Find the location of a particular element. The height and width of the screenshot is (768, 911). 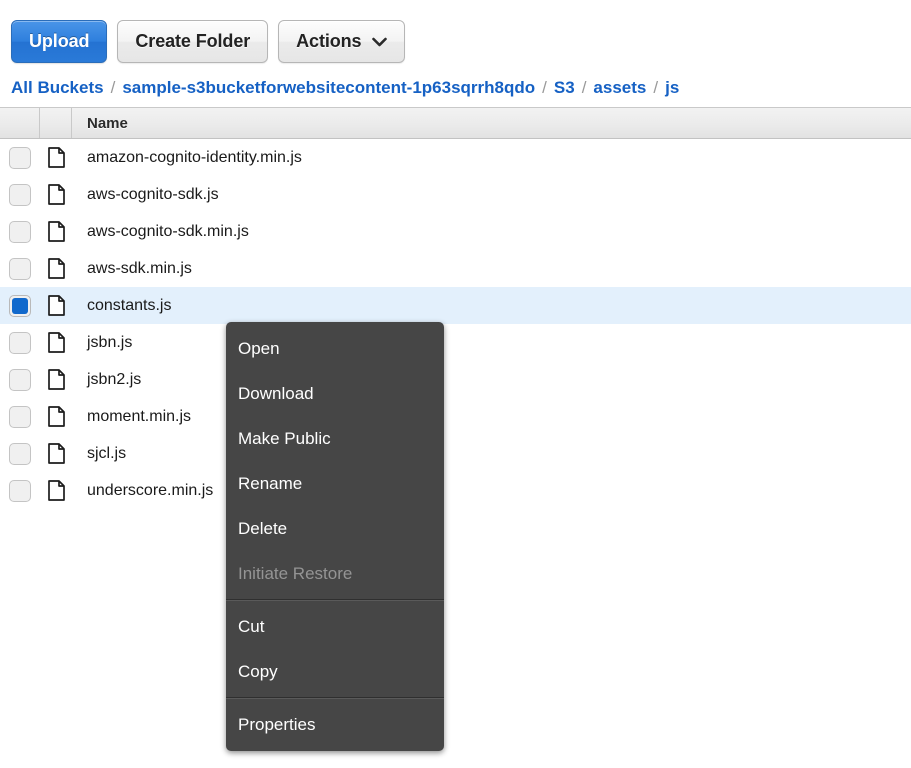

create-folder-button-label: Create Folder is located at coordinates (193, 41).